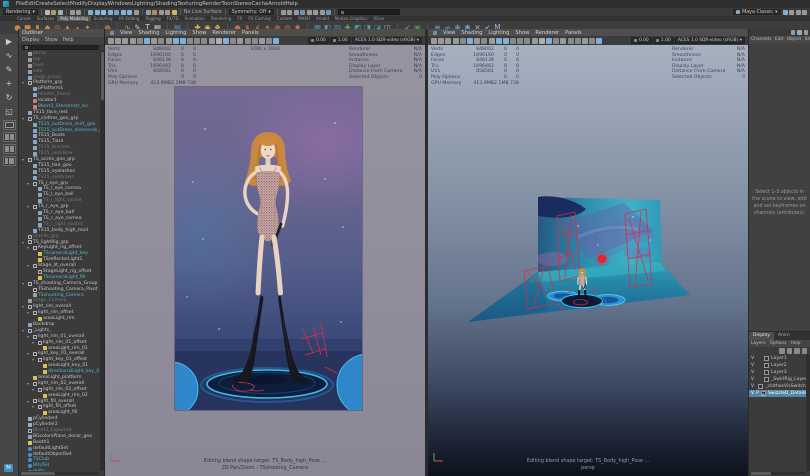  Describe the element at coordinates (329, 12) in the screenshot. I see `bifrost-icon` at that location.